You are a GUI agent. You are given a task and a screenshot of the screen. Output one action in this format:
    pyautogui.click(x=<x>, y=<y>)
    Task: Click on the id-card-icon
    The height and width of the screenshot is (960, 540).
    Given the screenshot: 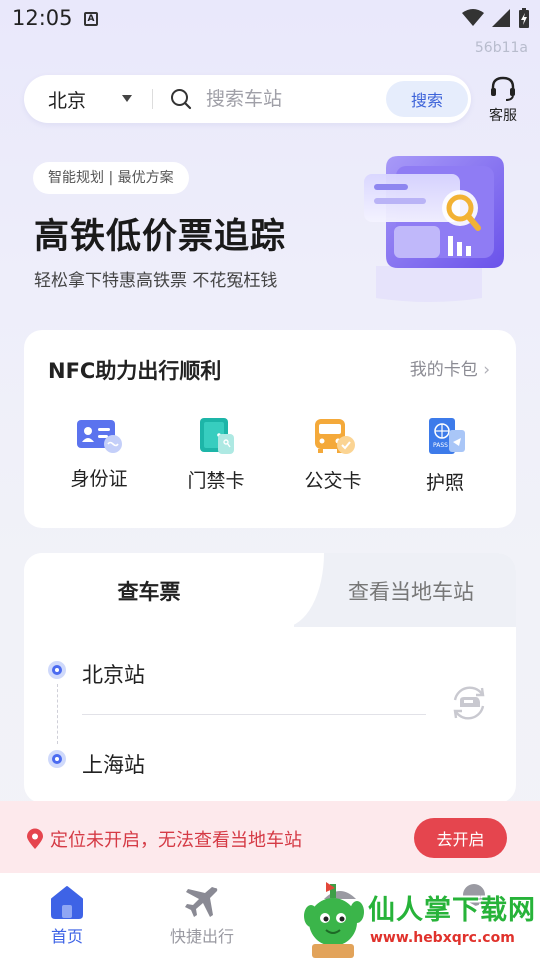 What is the action you would take?
    pyautogui.click(x=99, y=436)
    